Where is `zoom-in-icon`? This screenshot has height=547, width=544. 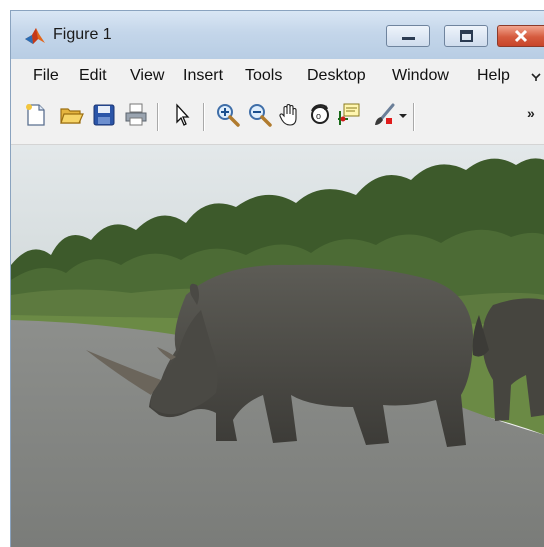
zoom-in-icon is located at coordinates (228, 115).